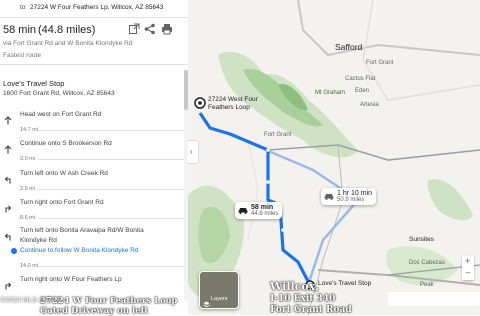 This screenshot has height=316, width=480. What do you see at coordinates (278, 135) in the screenshot?
I see `place-fort-grant: Fort Grant` at bounding box center [278, 135].